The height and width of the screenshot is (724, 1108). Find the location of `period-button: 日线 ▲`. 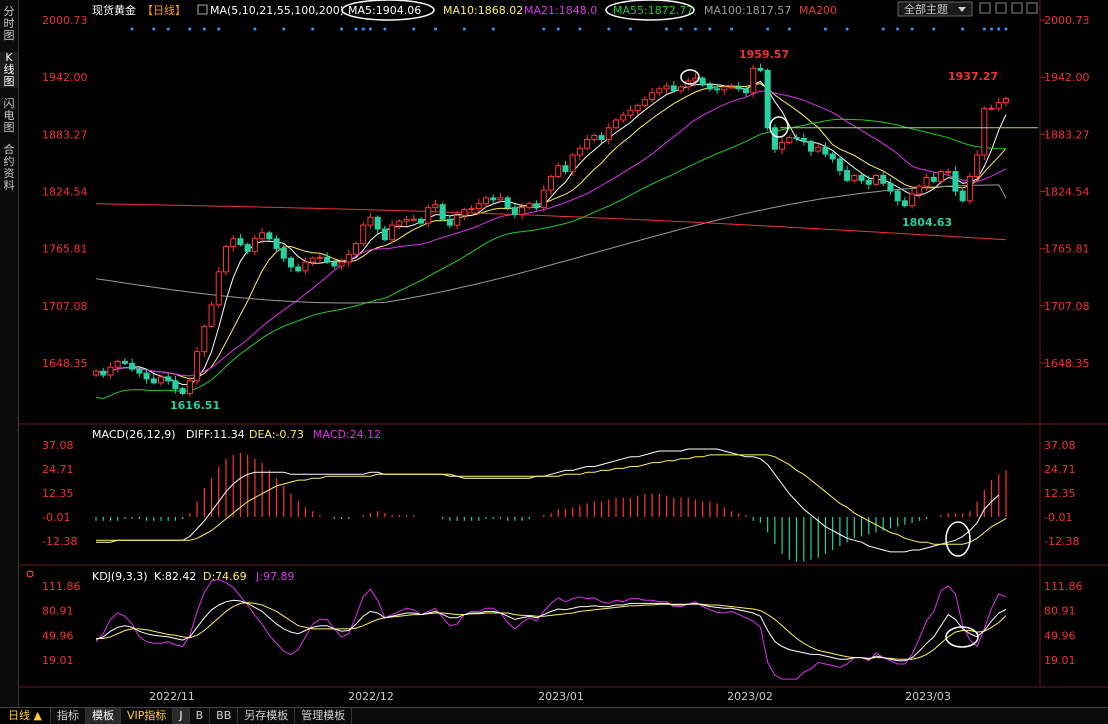

period-button: 日线 ▲ is located at coordinates (25, 716).